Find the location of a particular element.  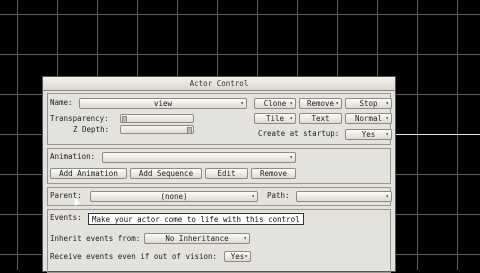

edit-animation-button: Edit is located at coordinates (226, 173).